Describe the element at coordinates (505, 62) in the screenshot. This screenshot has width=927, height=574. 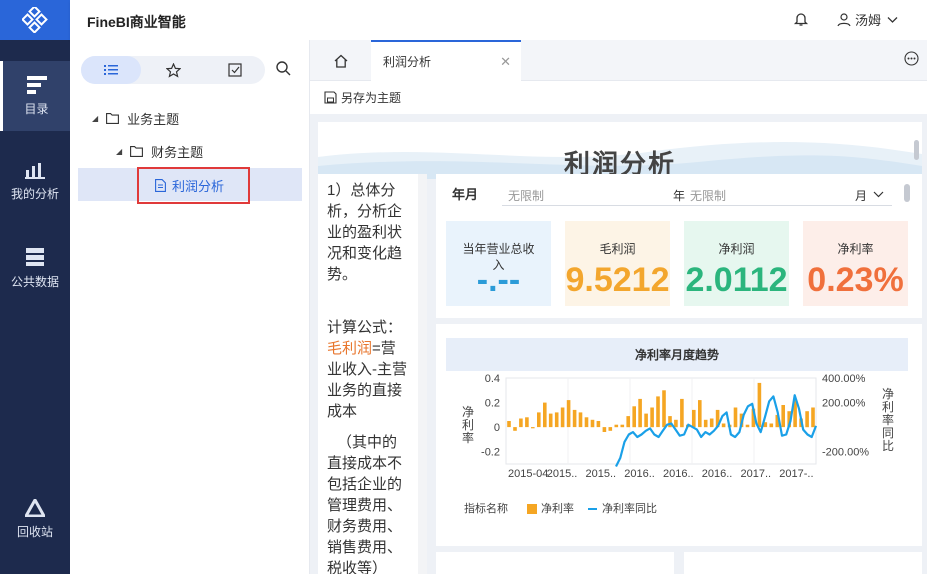
I see `close-icon: ✕` at that location.